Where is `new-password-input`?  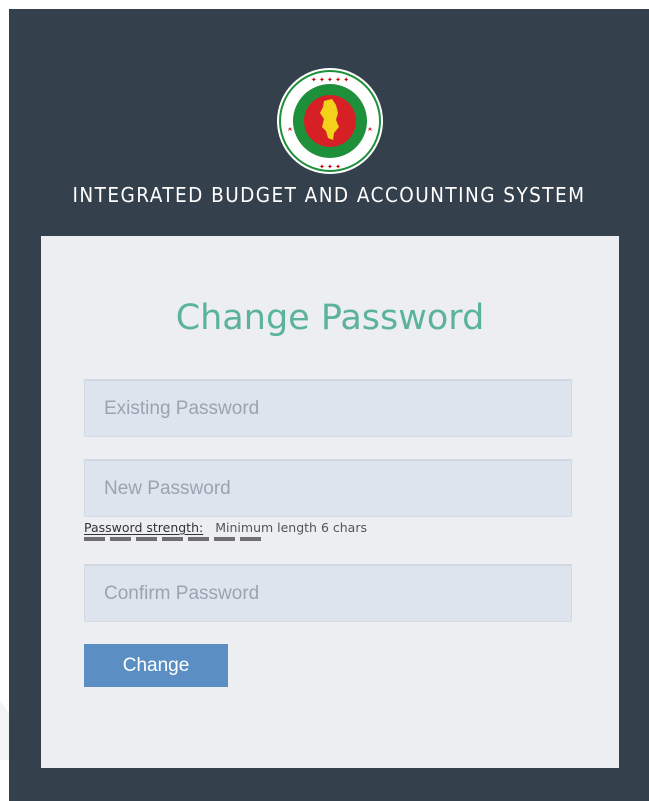 new-password-input is located at coordinates (328, 488).